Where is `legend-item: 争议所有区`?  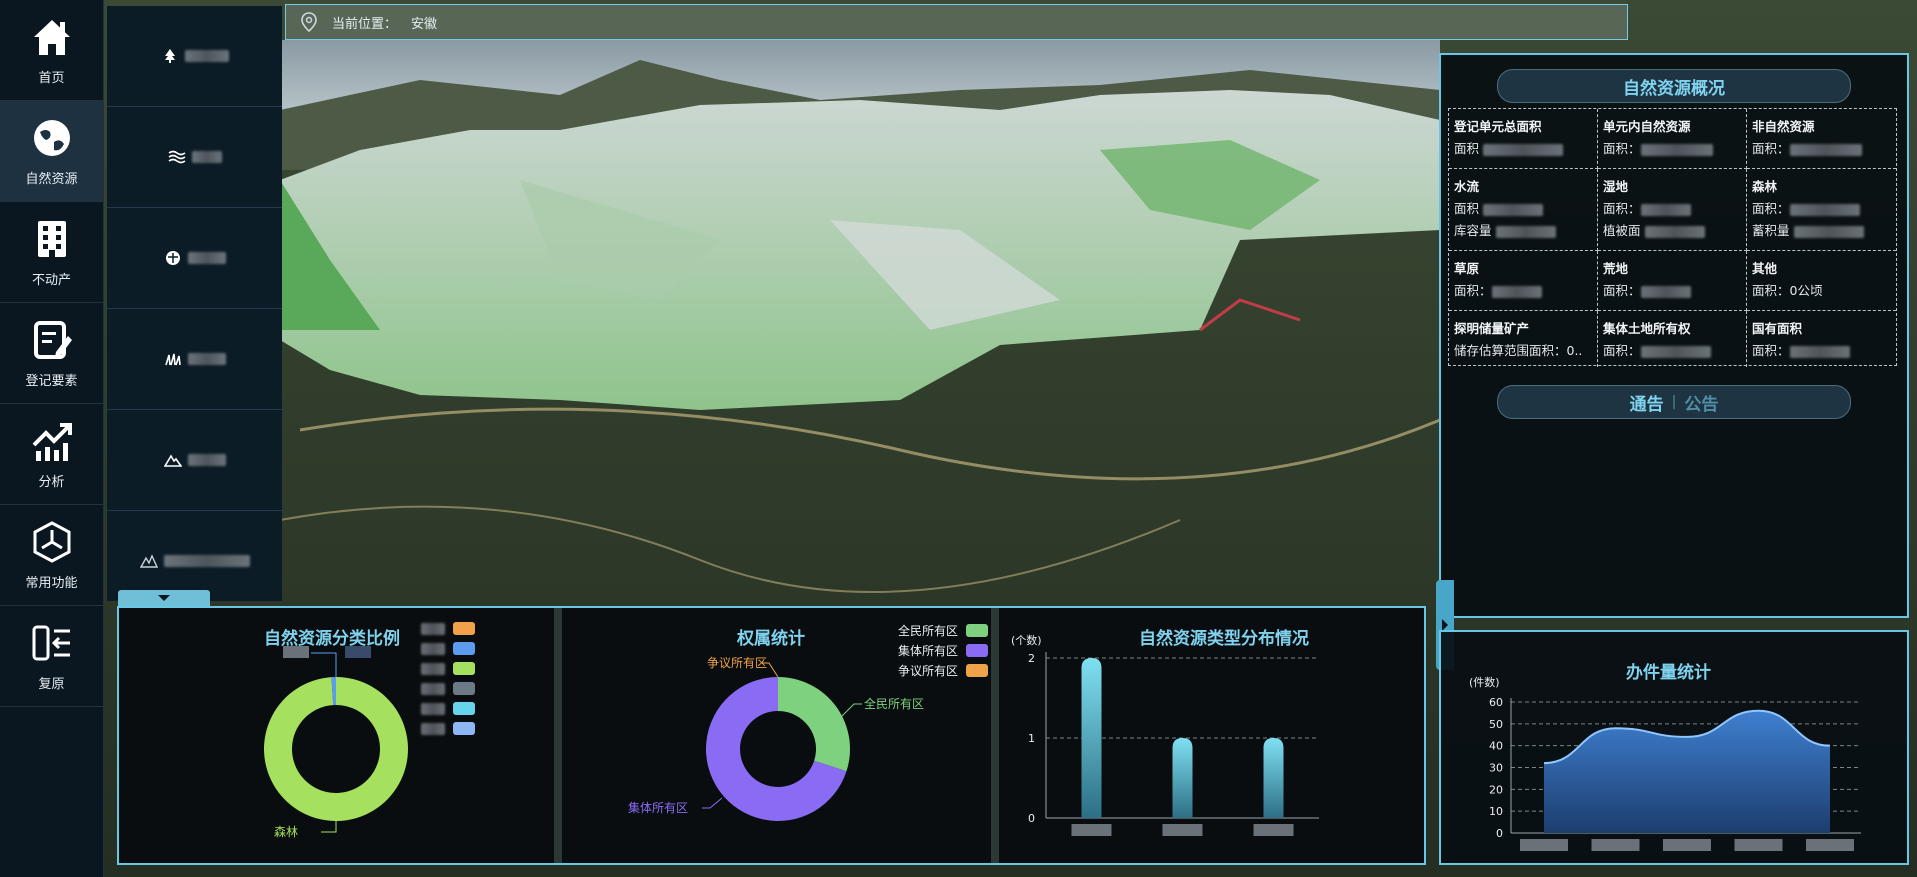 legend-item: 争议所有区 is located at coordinates (943, 670).